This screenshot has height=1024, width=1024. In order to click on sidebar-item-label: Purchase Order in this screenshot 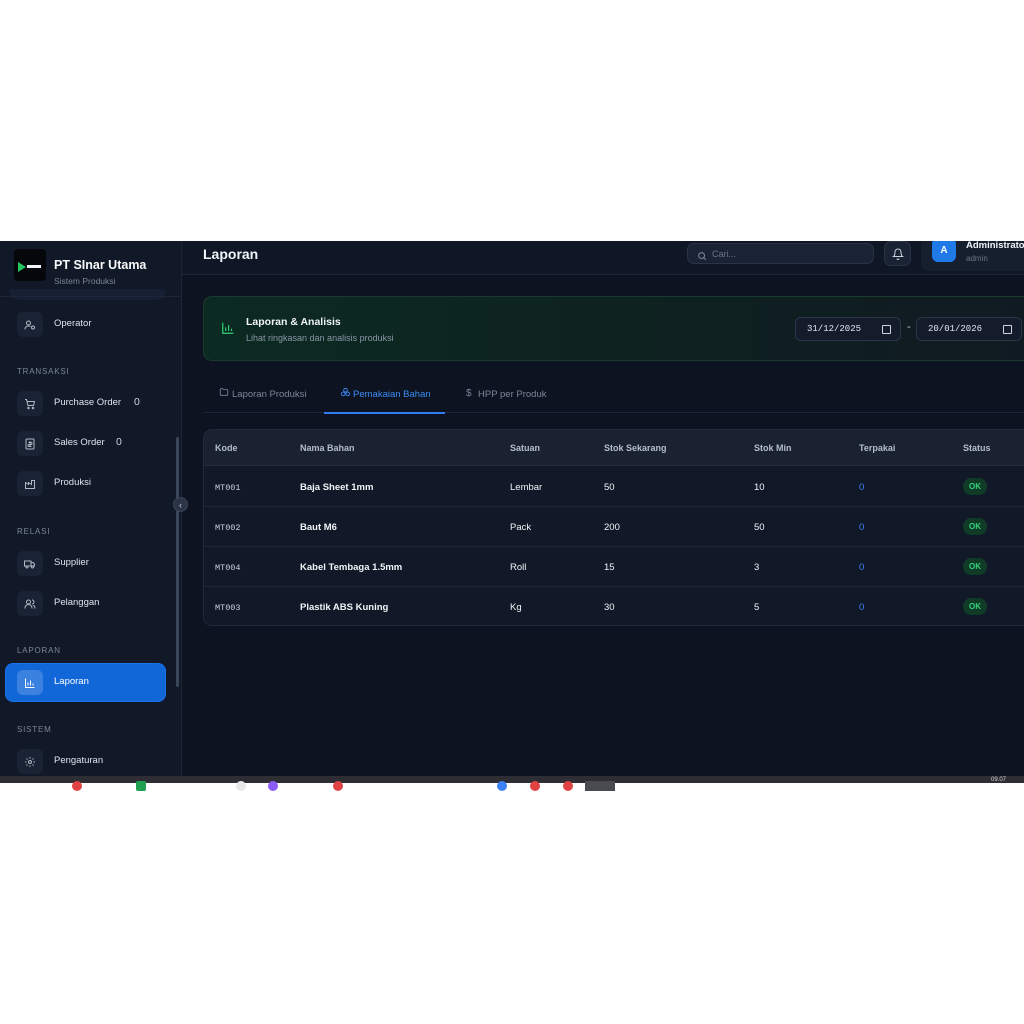, I will do `click(88, 402)`.